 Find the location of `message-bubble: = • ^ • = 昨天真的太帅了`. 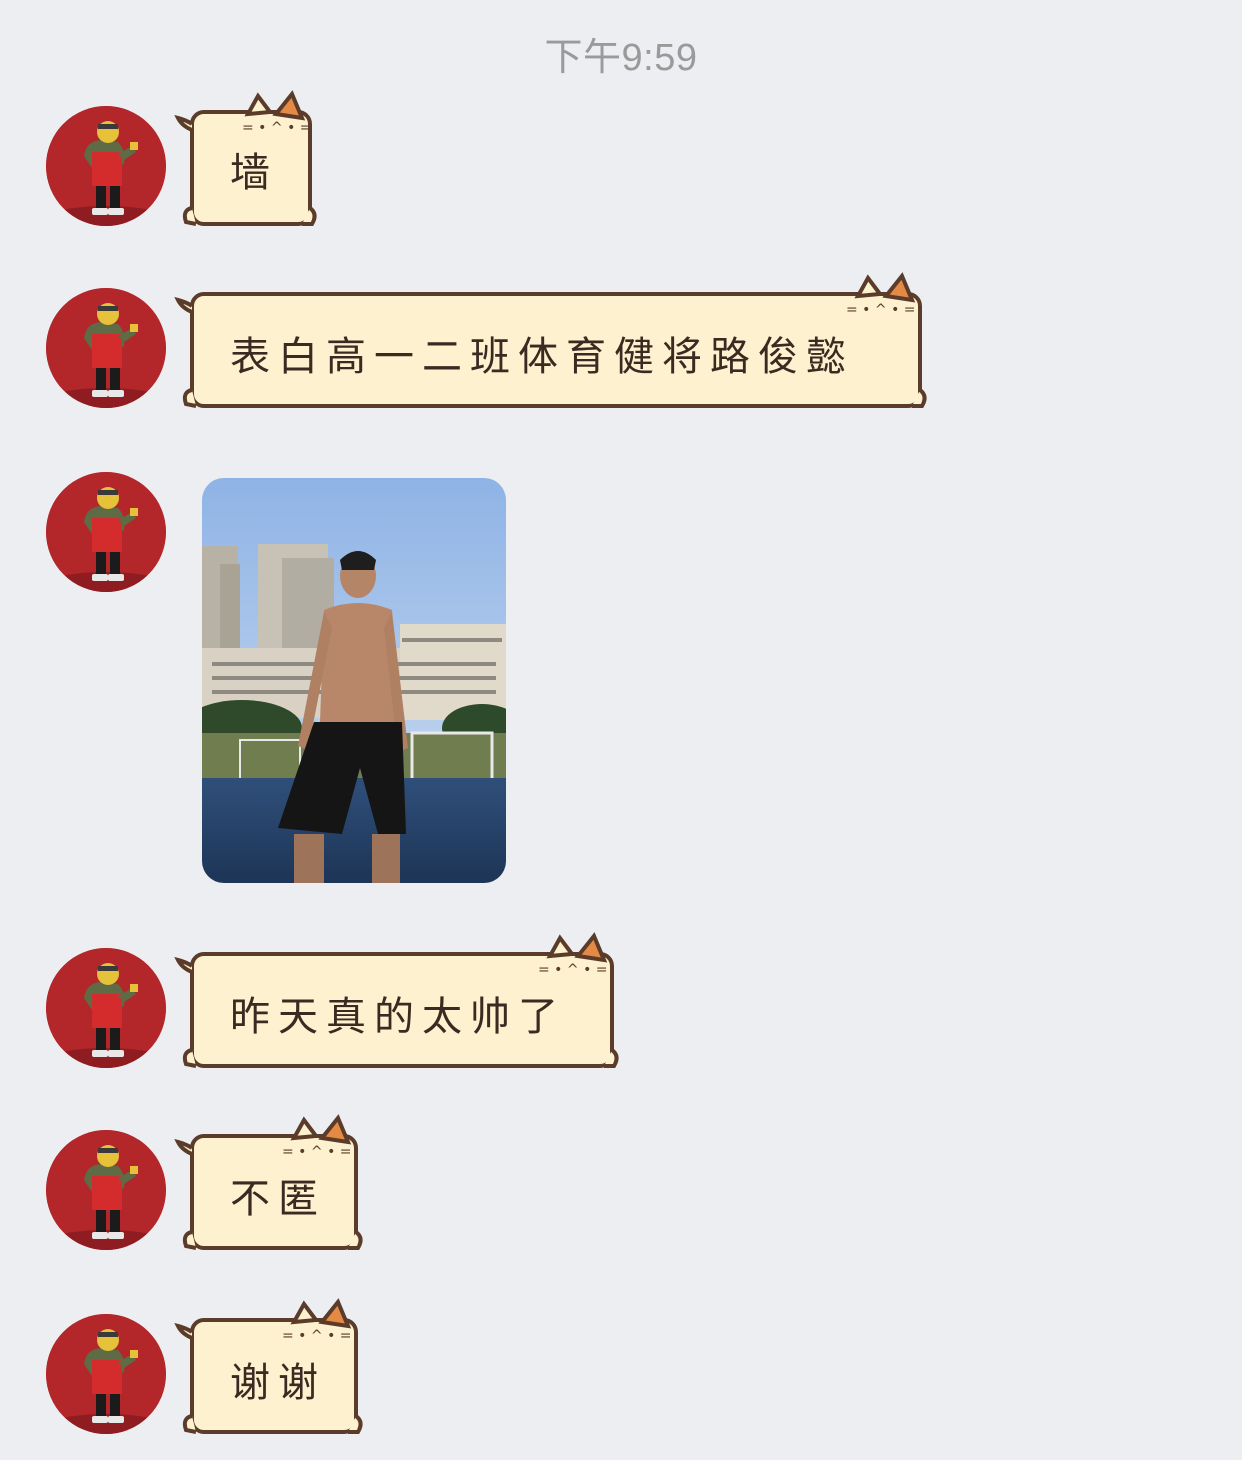

message-bubble: = • ^ • = 昨天真的太帅了 is located at coordinates (397, 1002).